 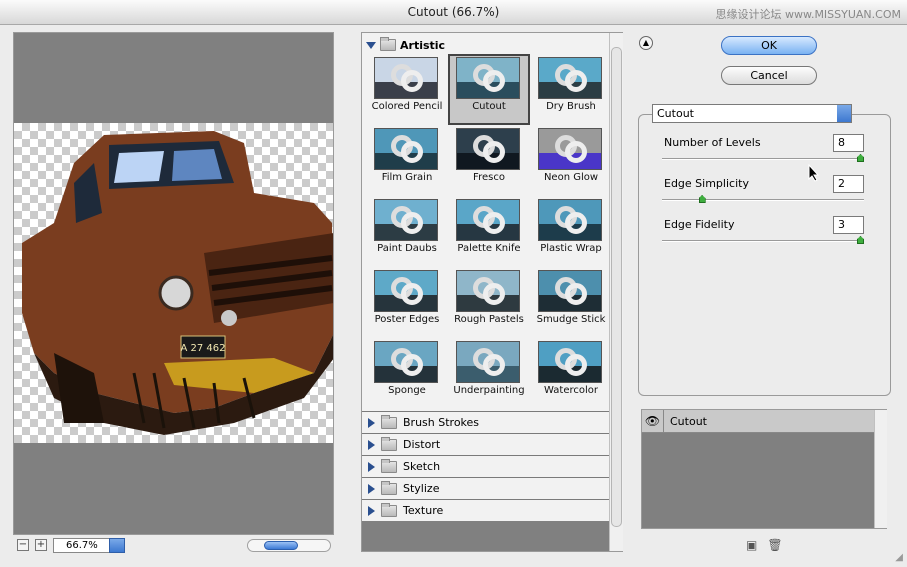 I want to click on filter-thumbnail: Rough Pastels, so click(x=489, y=302).